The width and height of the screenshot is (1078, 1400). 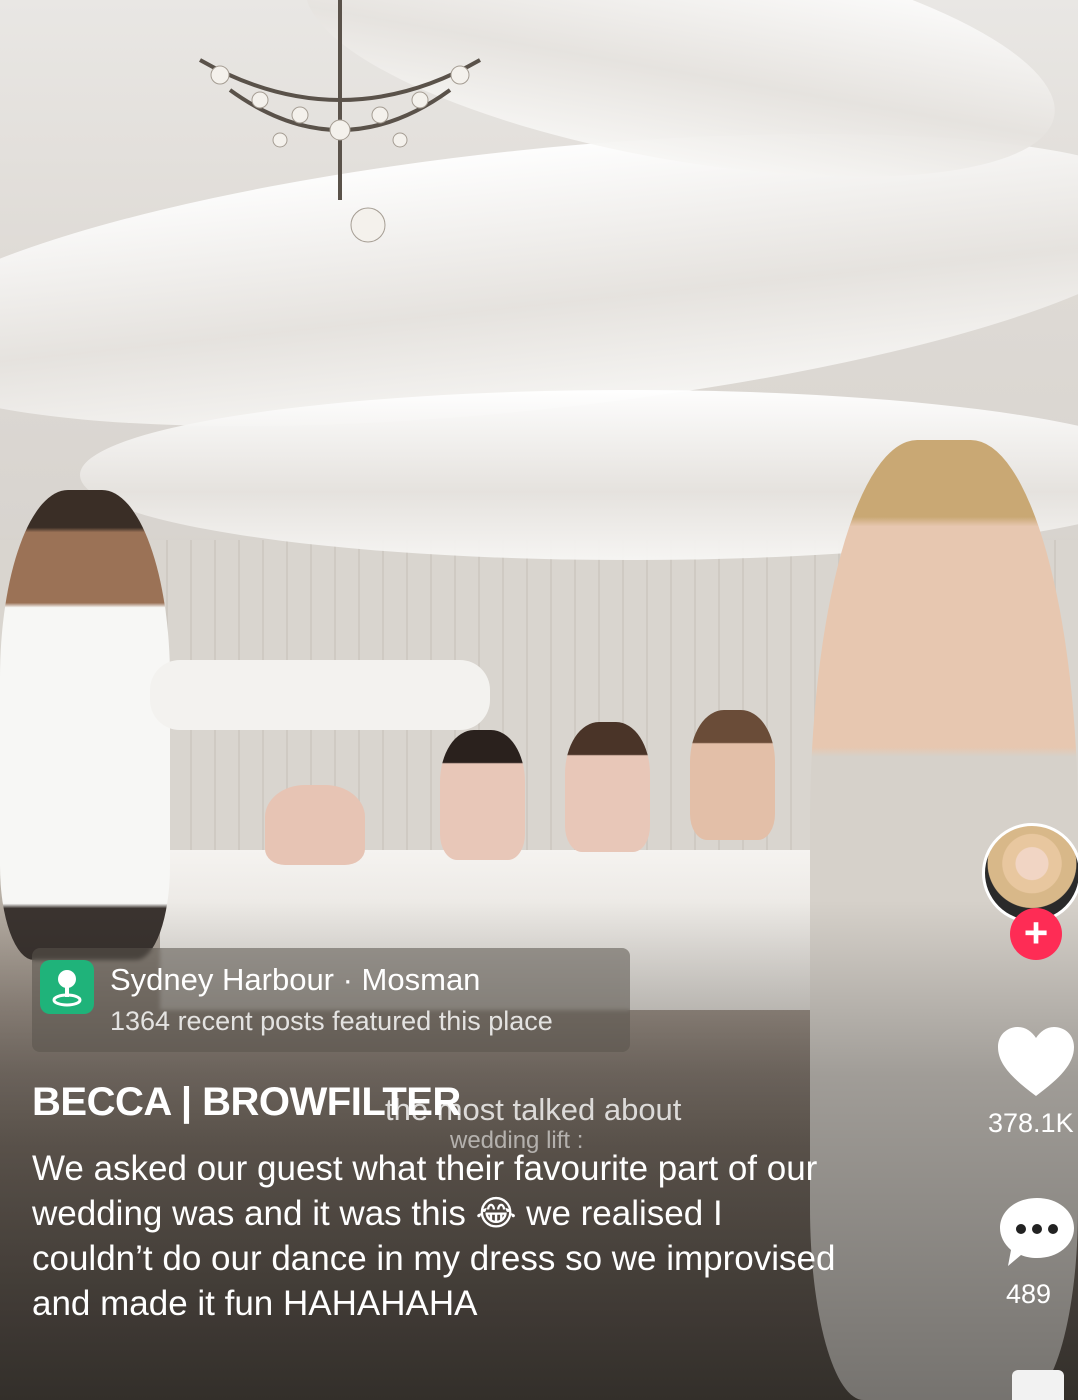 What do you see at coordinates (85, 725) in the screenshot?
I see `man-in-white-shirt` at bounding box center [85, 725].